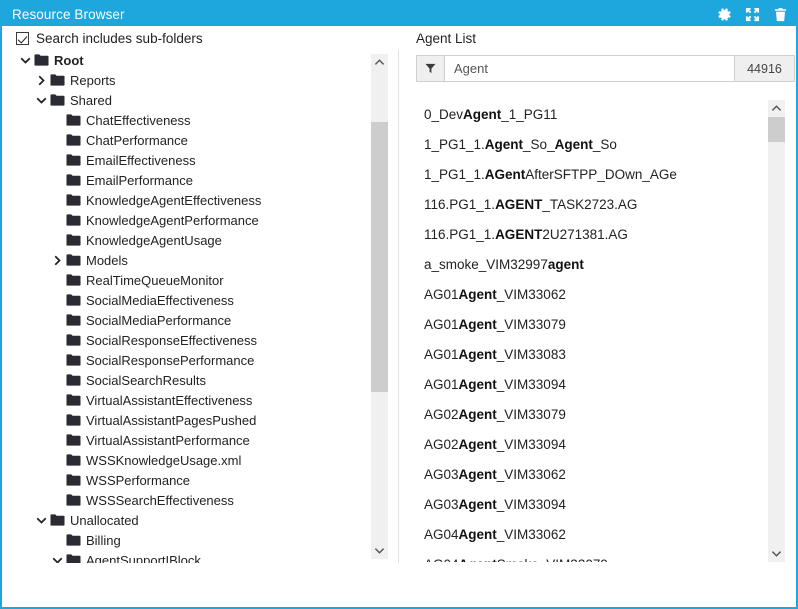  What do you see at coordinates (172, 220) in the screenshot?
I see `tree-node-label: KnowledgeAgentPerformance` at bounding box center [172, 220].